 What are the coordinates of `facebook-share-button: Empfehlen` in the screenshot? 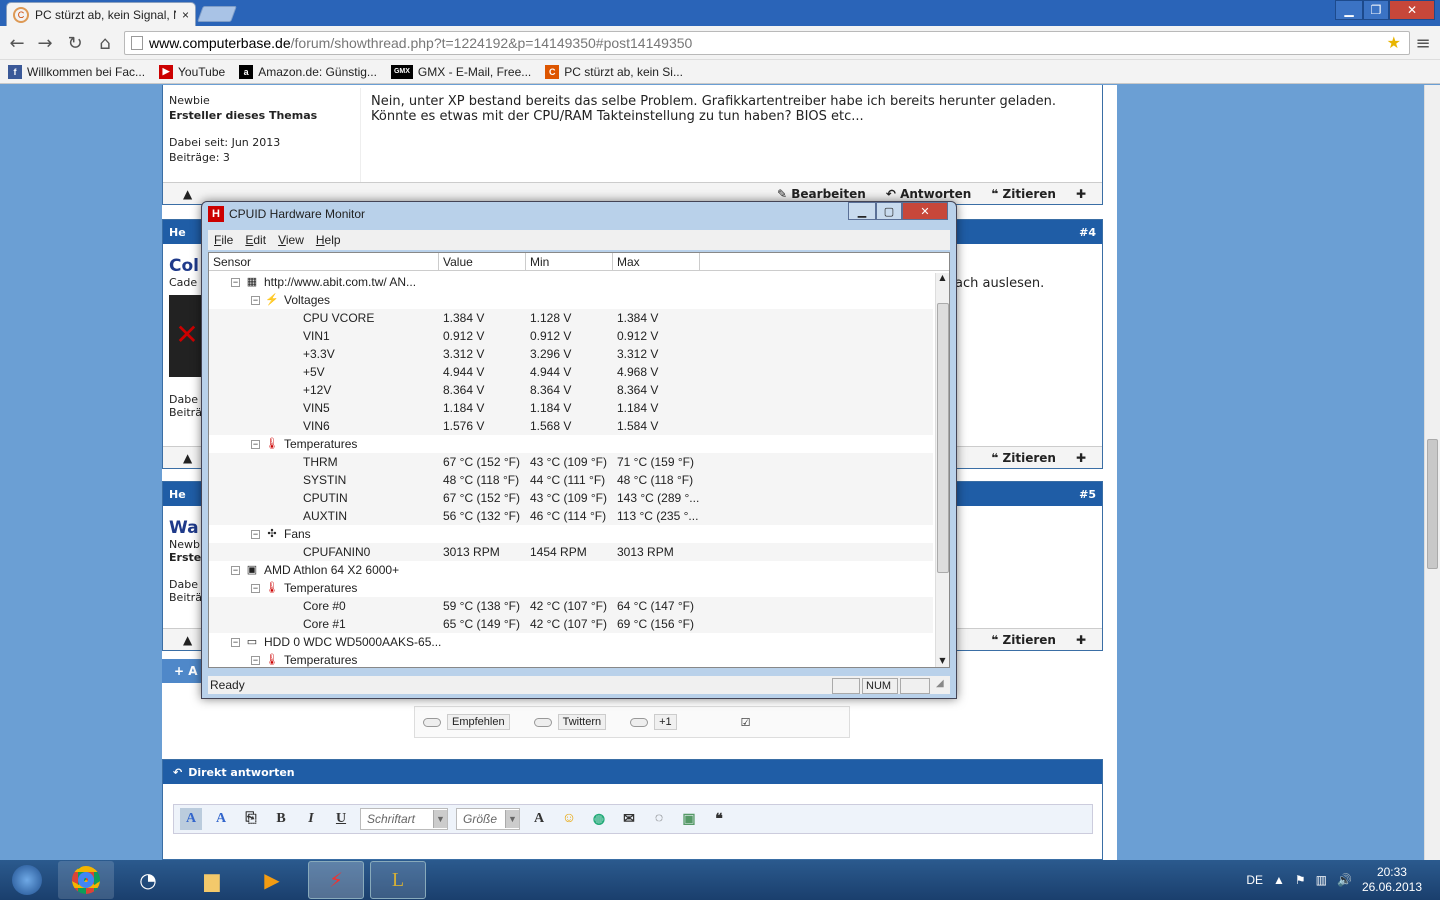 It's located at (478, 722).